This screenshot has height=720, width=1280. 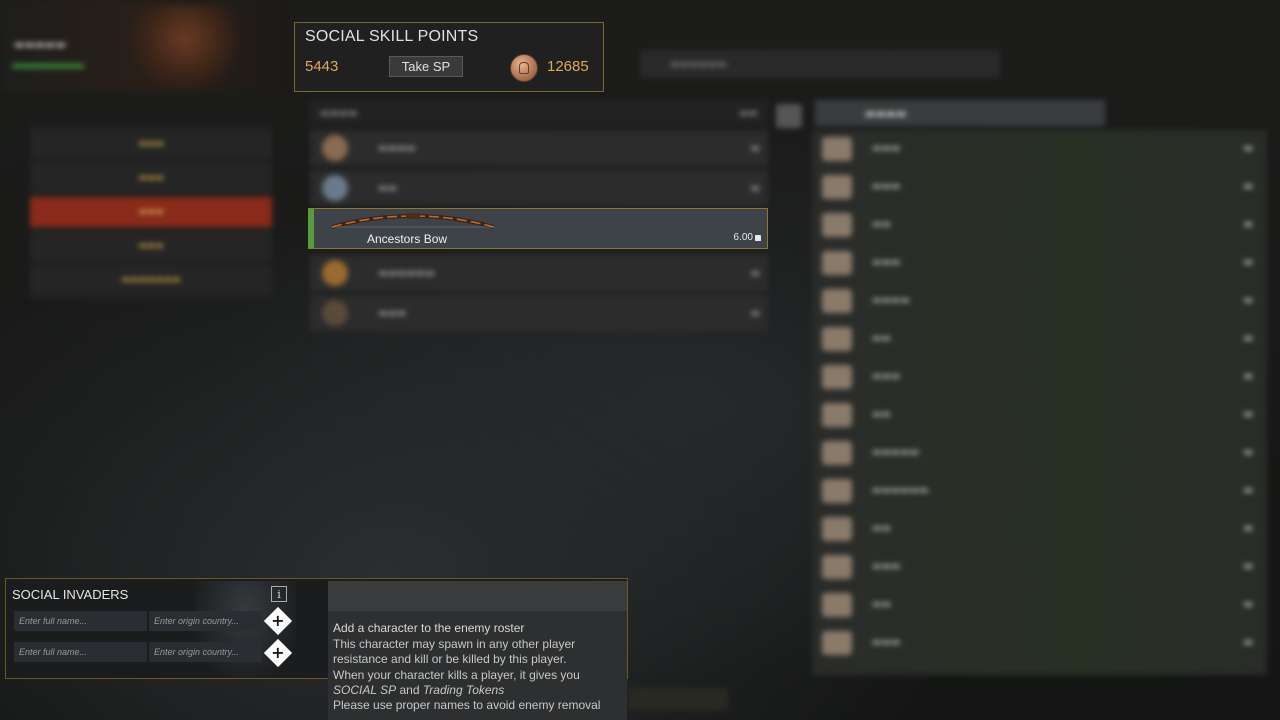 I want to click on weight-icon, so click(x=758, y=237).